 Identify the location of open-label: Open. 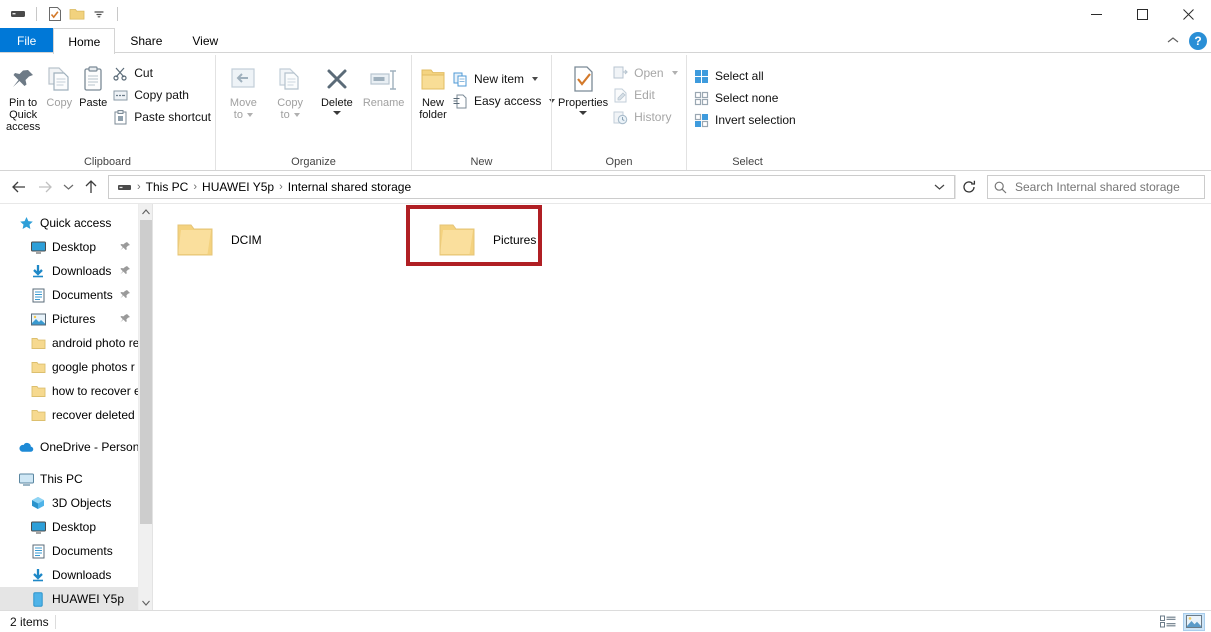
(649, 73).